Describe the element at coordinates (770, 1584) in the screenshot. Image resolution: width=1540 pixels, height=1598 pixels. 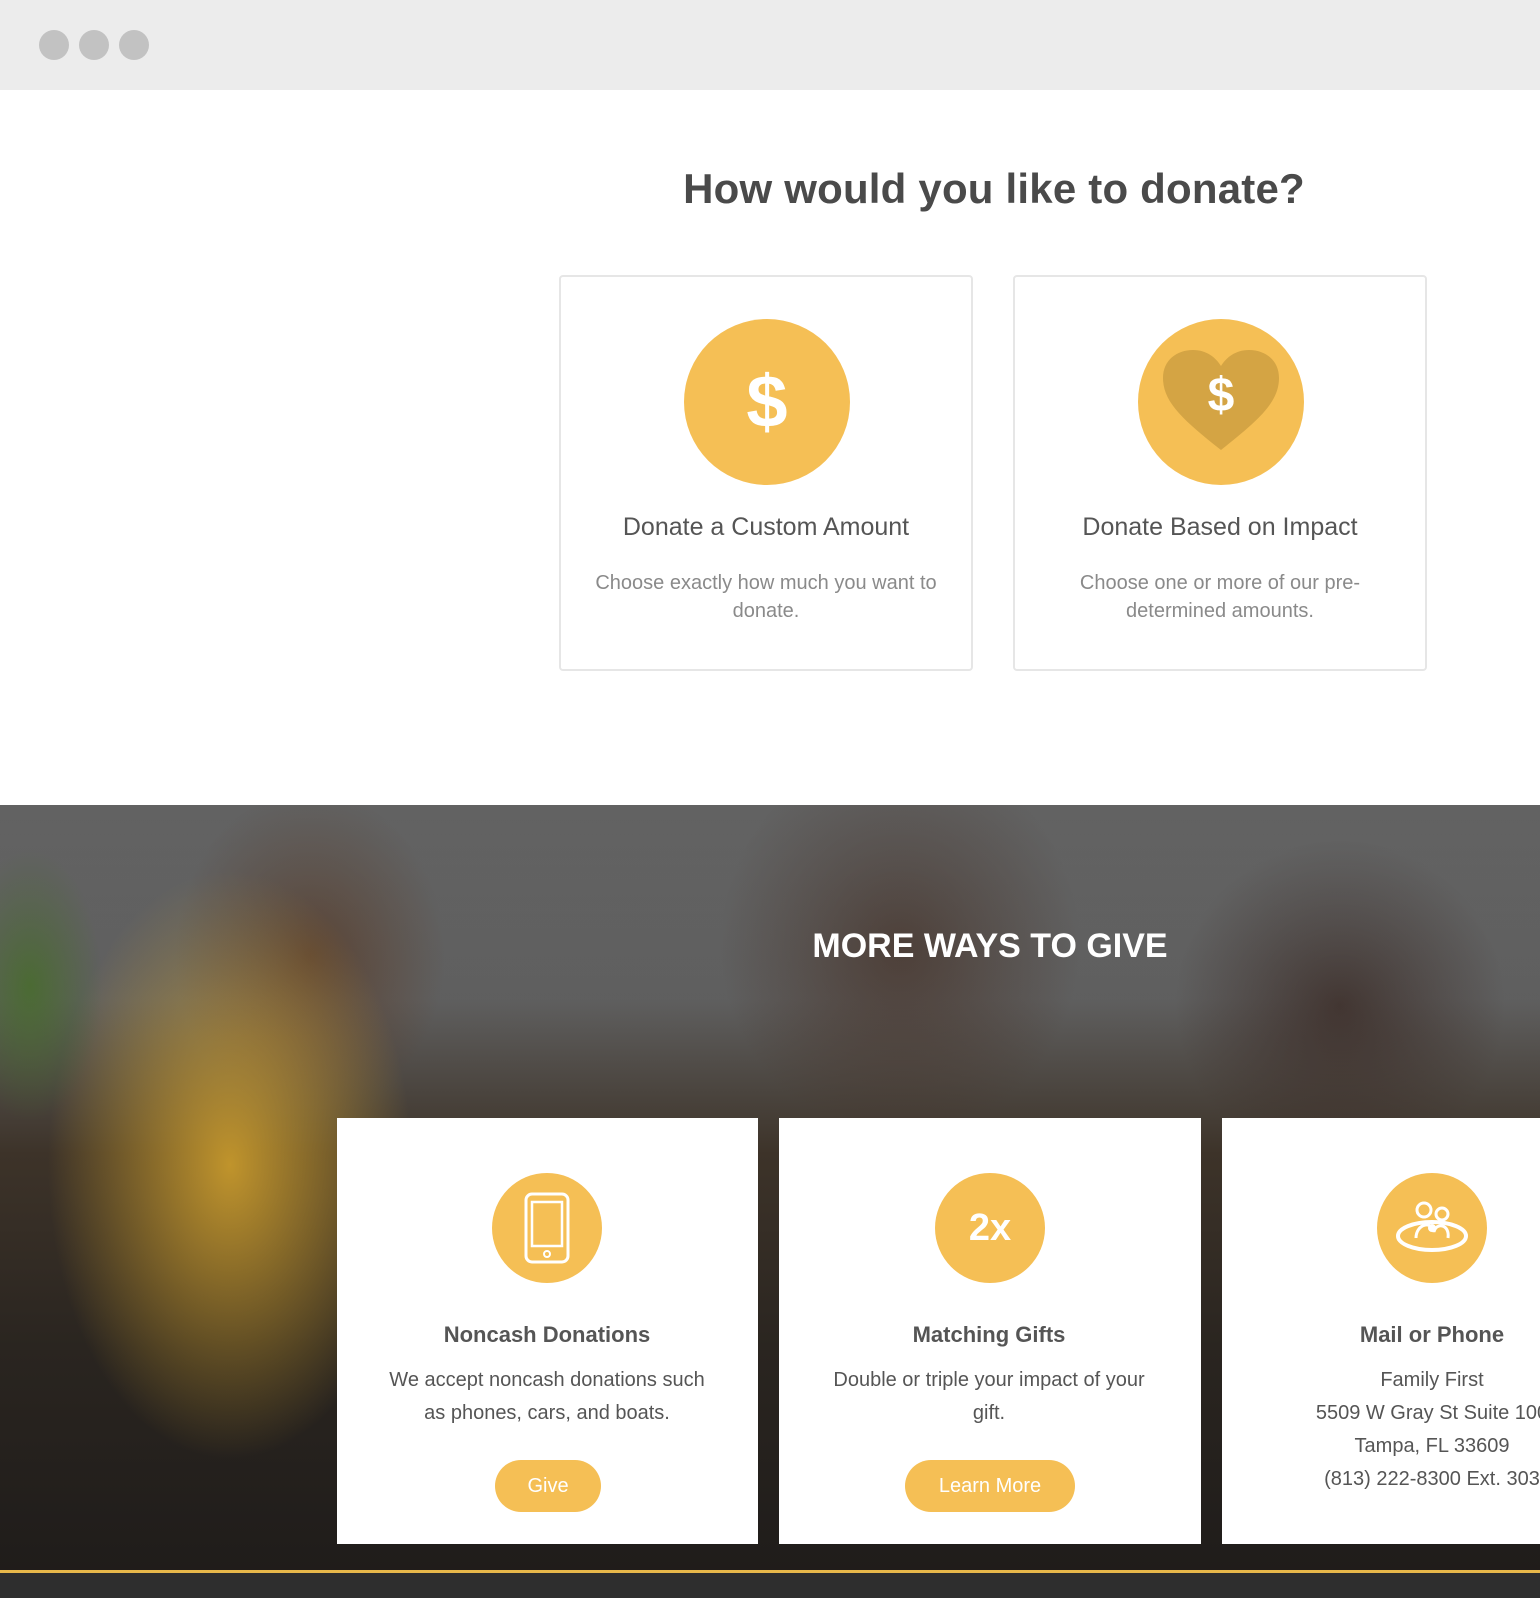
I see `footer-bar` at that location.